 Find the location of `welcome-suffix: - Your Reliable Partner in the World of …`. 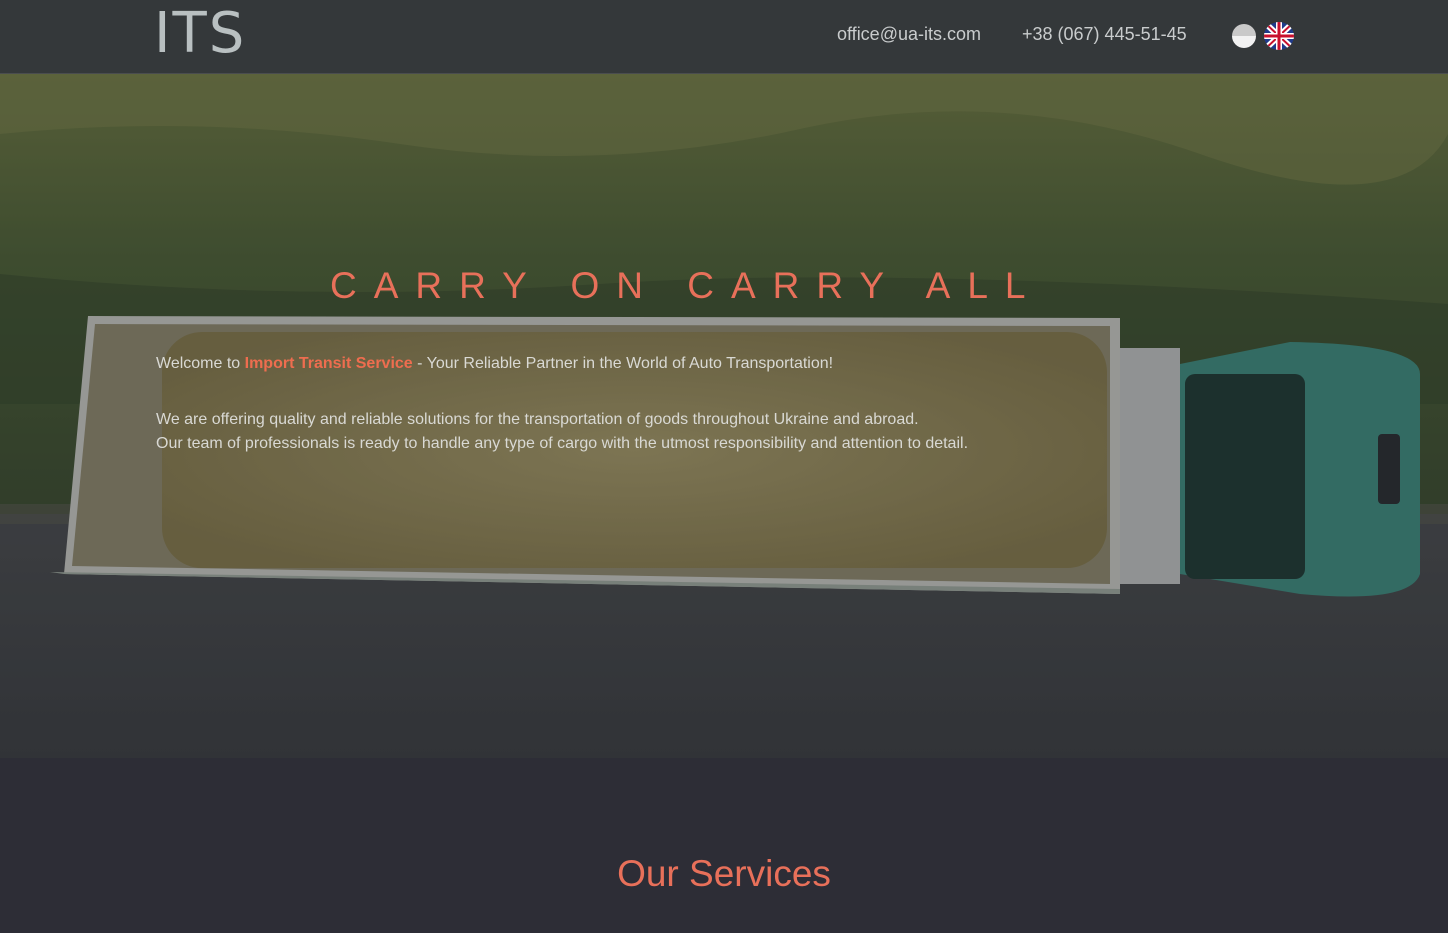

welcome-suffix: - Your Reliable Partner in the World of … is located at coordinates (623, 363).